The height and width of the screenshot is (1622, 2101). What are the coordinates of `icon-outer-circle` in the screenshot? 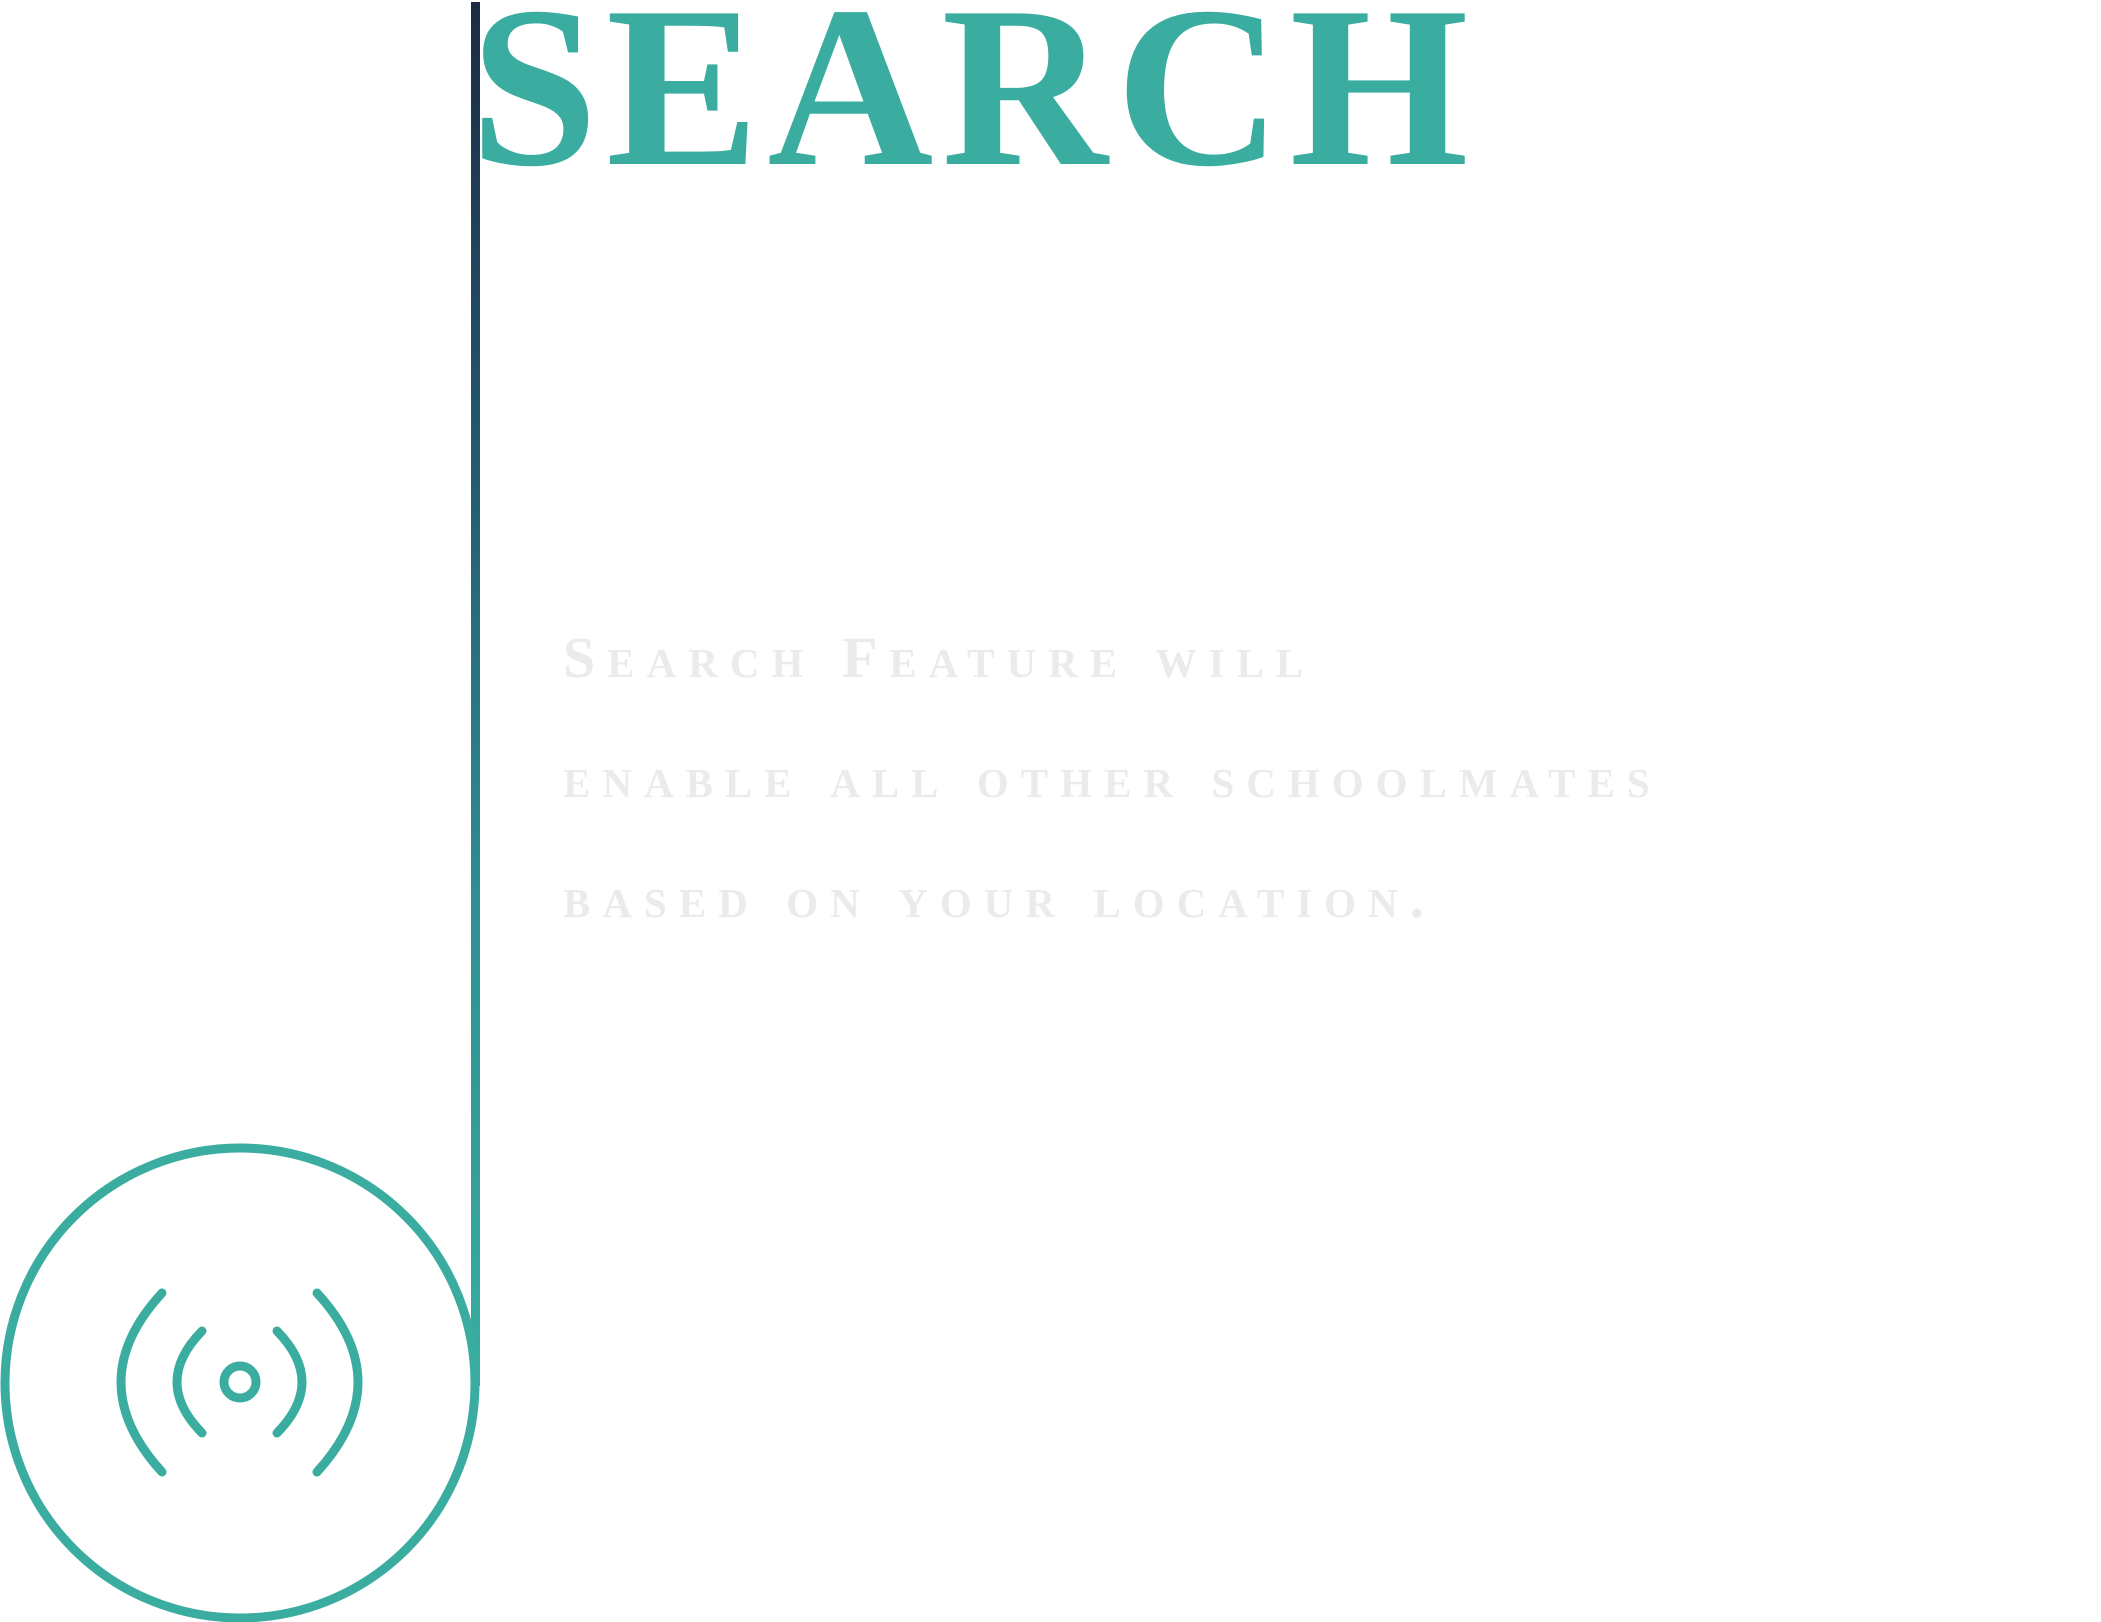 It's located at (240, 1382).